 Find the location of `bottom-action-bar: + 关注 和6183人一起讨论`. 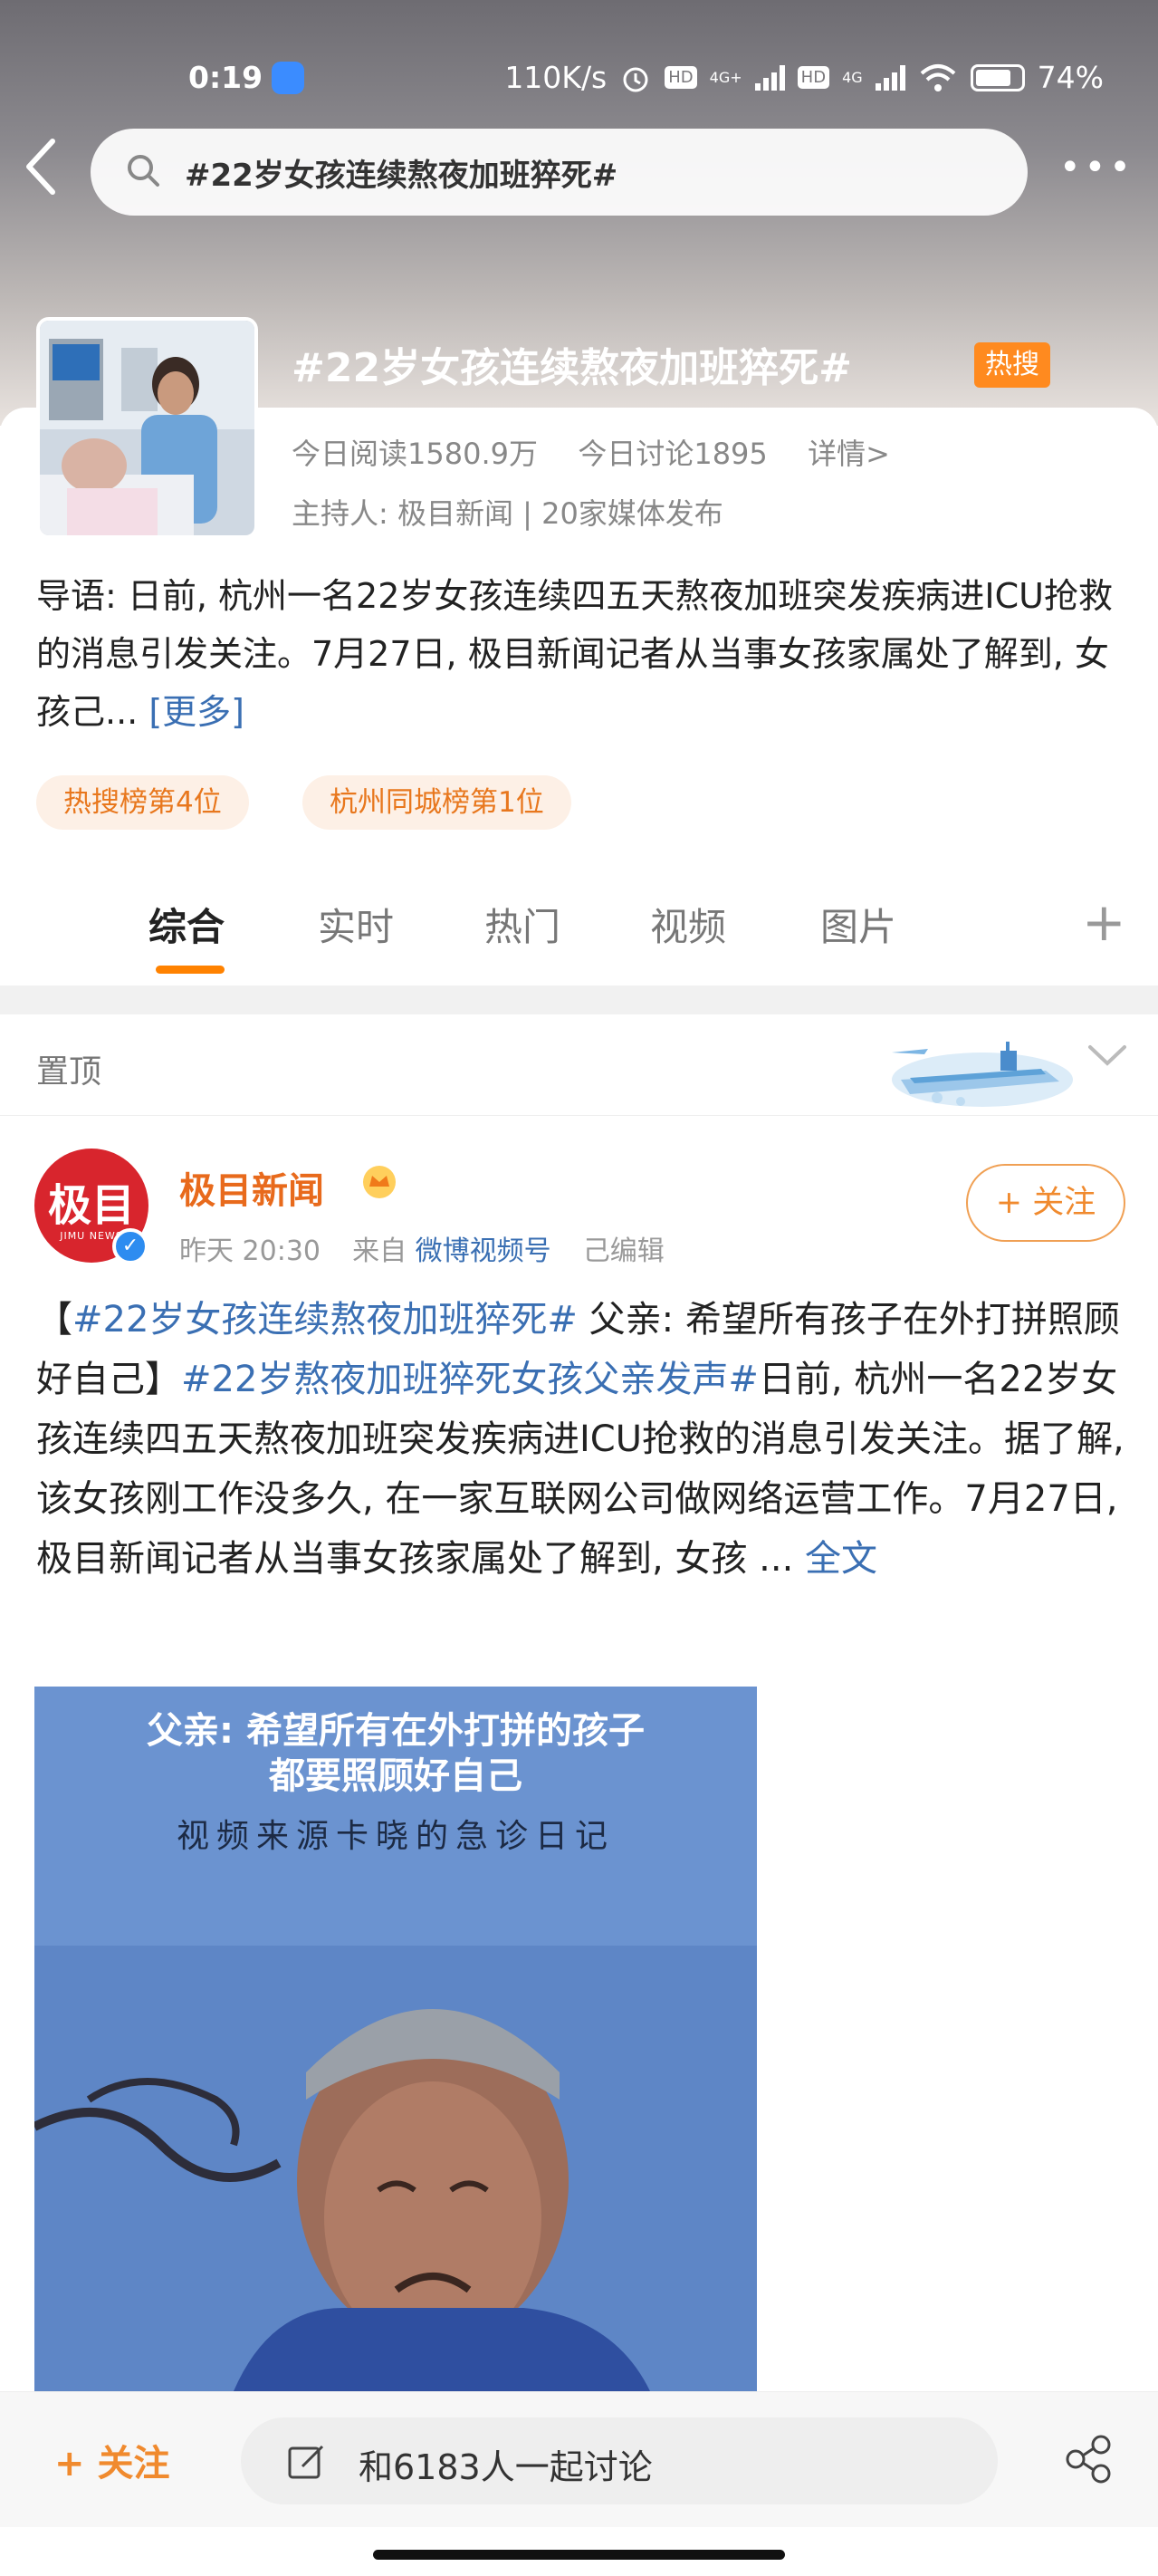

bottom-action-bar: + 关注 和6183人一起讨论 is located at coordinates (579, 2459).